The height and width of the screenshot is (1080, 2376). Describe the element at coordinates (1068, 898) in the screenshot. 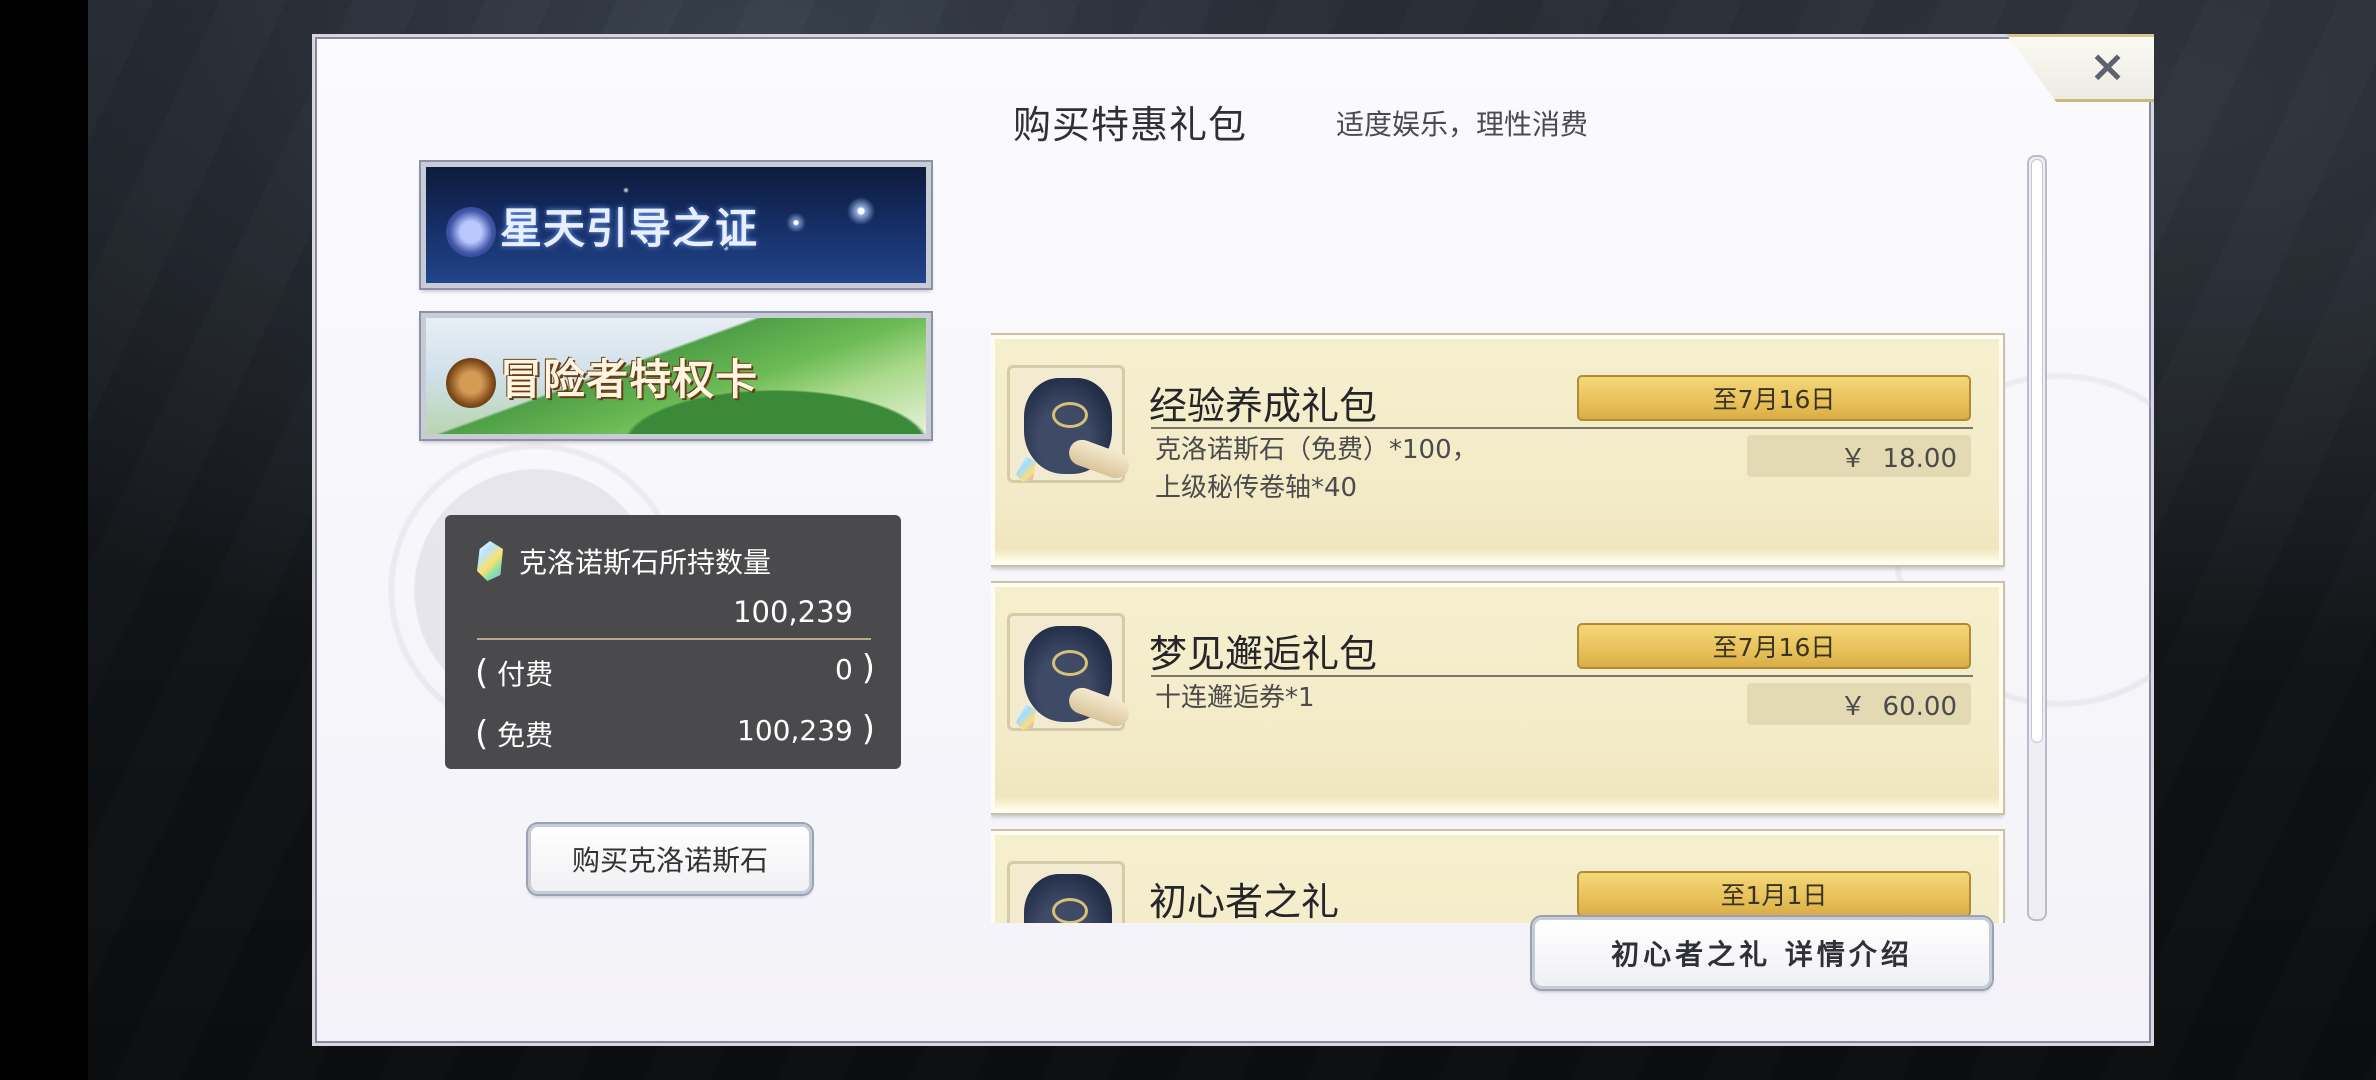

I see `gift-bag-icon` at that location.